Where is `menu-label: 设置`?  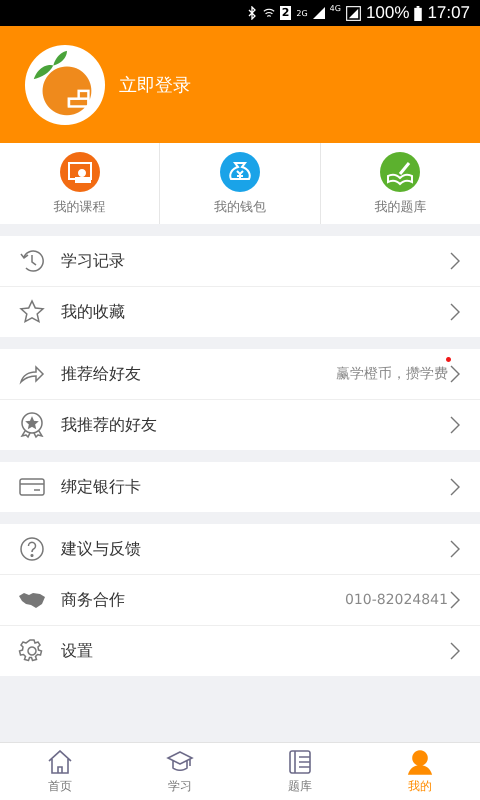 menu-label: 设置 is located at coordinates (77, 651).